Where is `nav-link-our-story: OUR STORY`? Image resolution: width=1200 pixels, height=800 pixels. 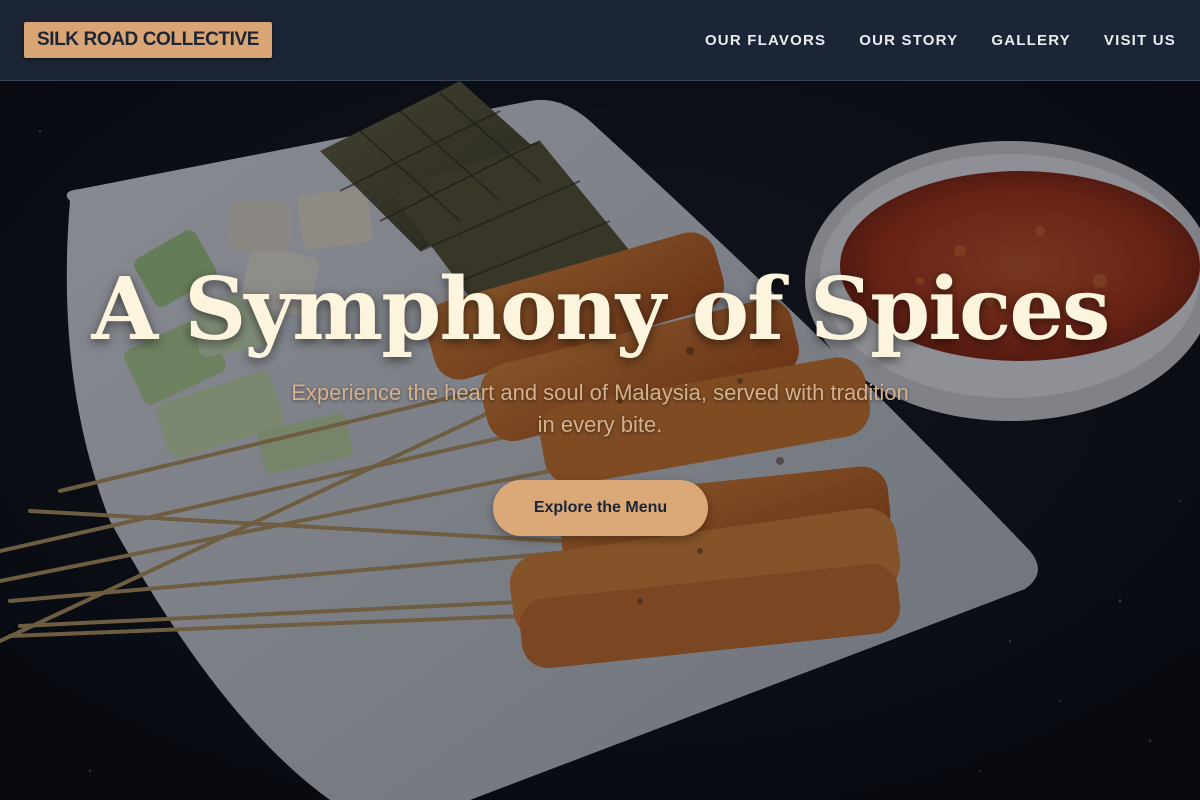 nav-link-our-story: OUR STORY is located at coordinates (908, 40).